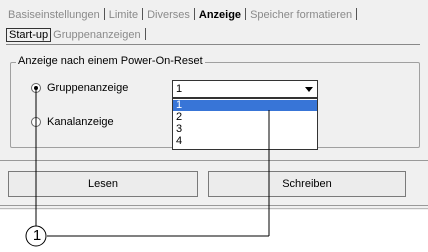 The width and height of the screenshot is (428, 252). What do you see at coordinates (245, 129) in the screenshot?
I see `dropdown-option-3: 3` at bounding box center [245, 129].